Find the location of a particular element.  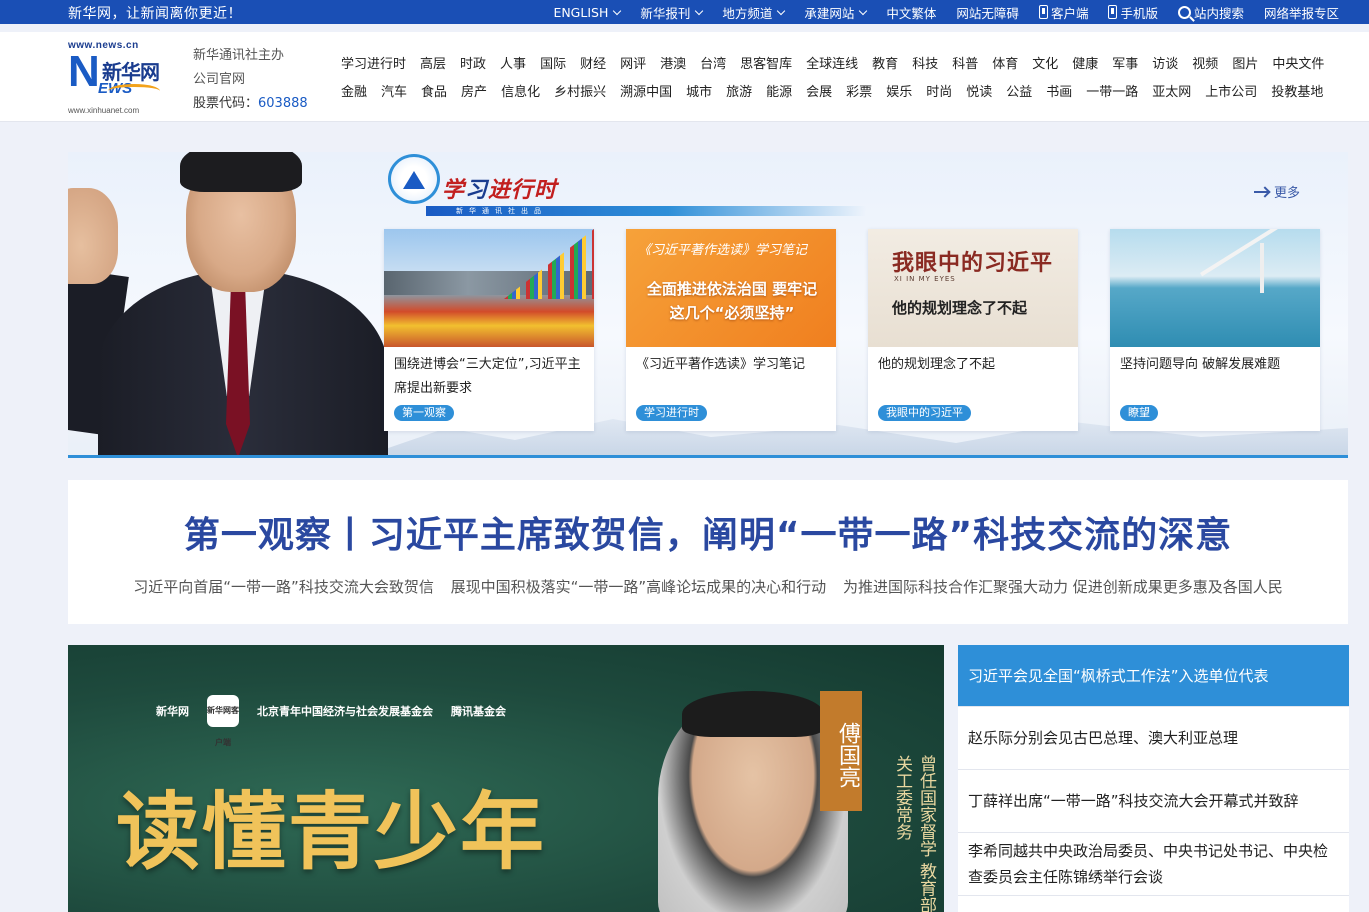

nav-item: 全球连线 is located at coordinates (832, 62).